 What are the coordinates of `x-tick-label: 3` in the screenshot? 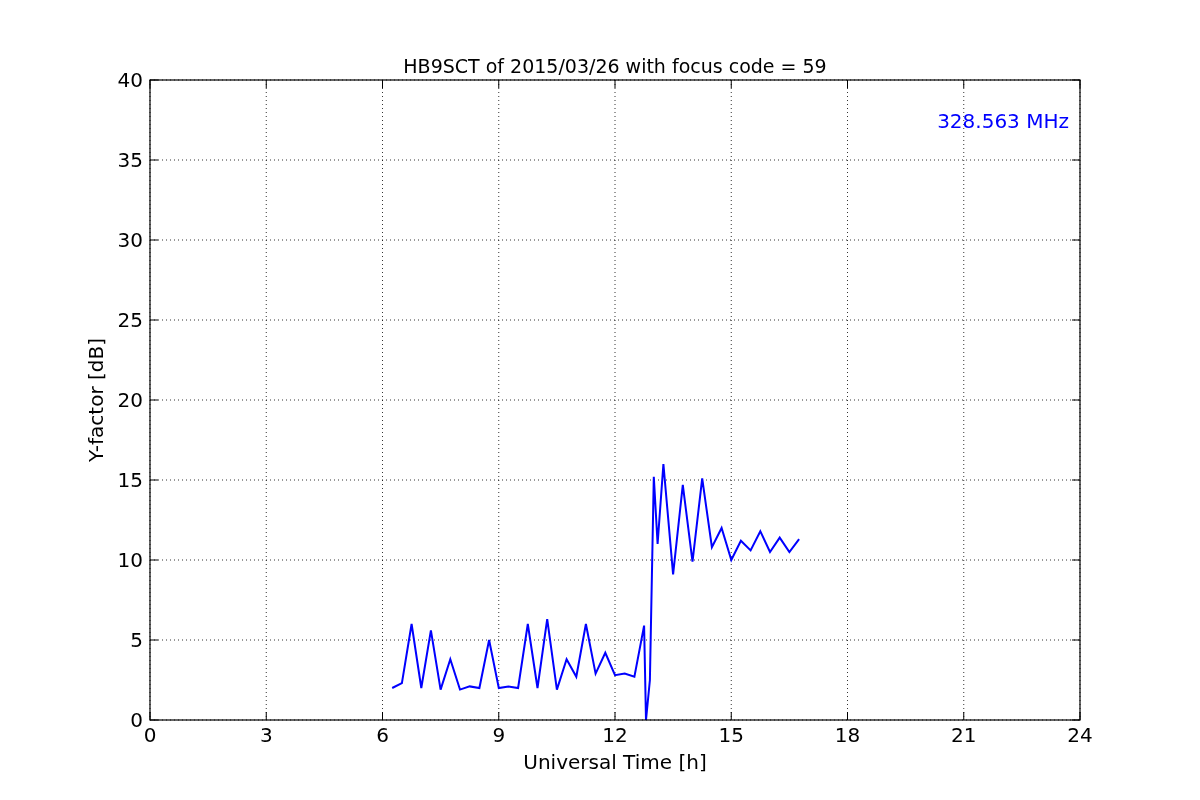 It's located at (266, 735).